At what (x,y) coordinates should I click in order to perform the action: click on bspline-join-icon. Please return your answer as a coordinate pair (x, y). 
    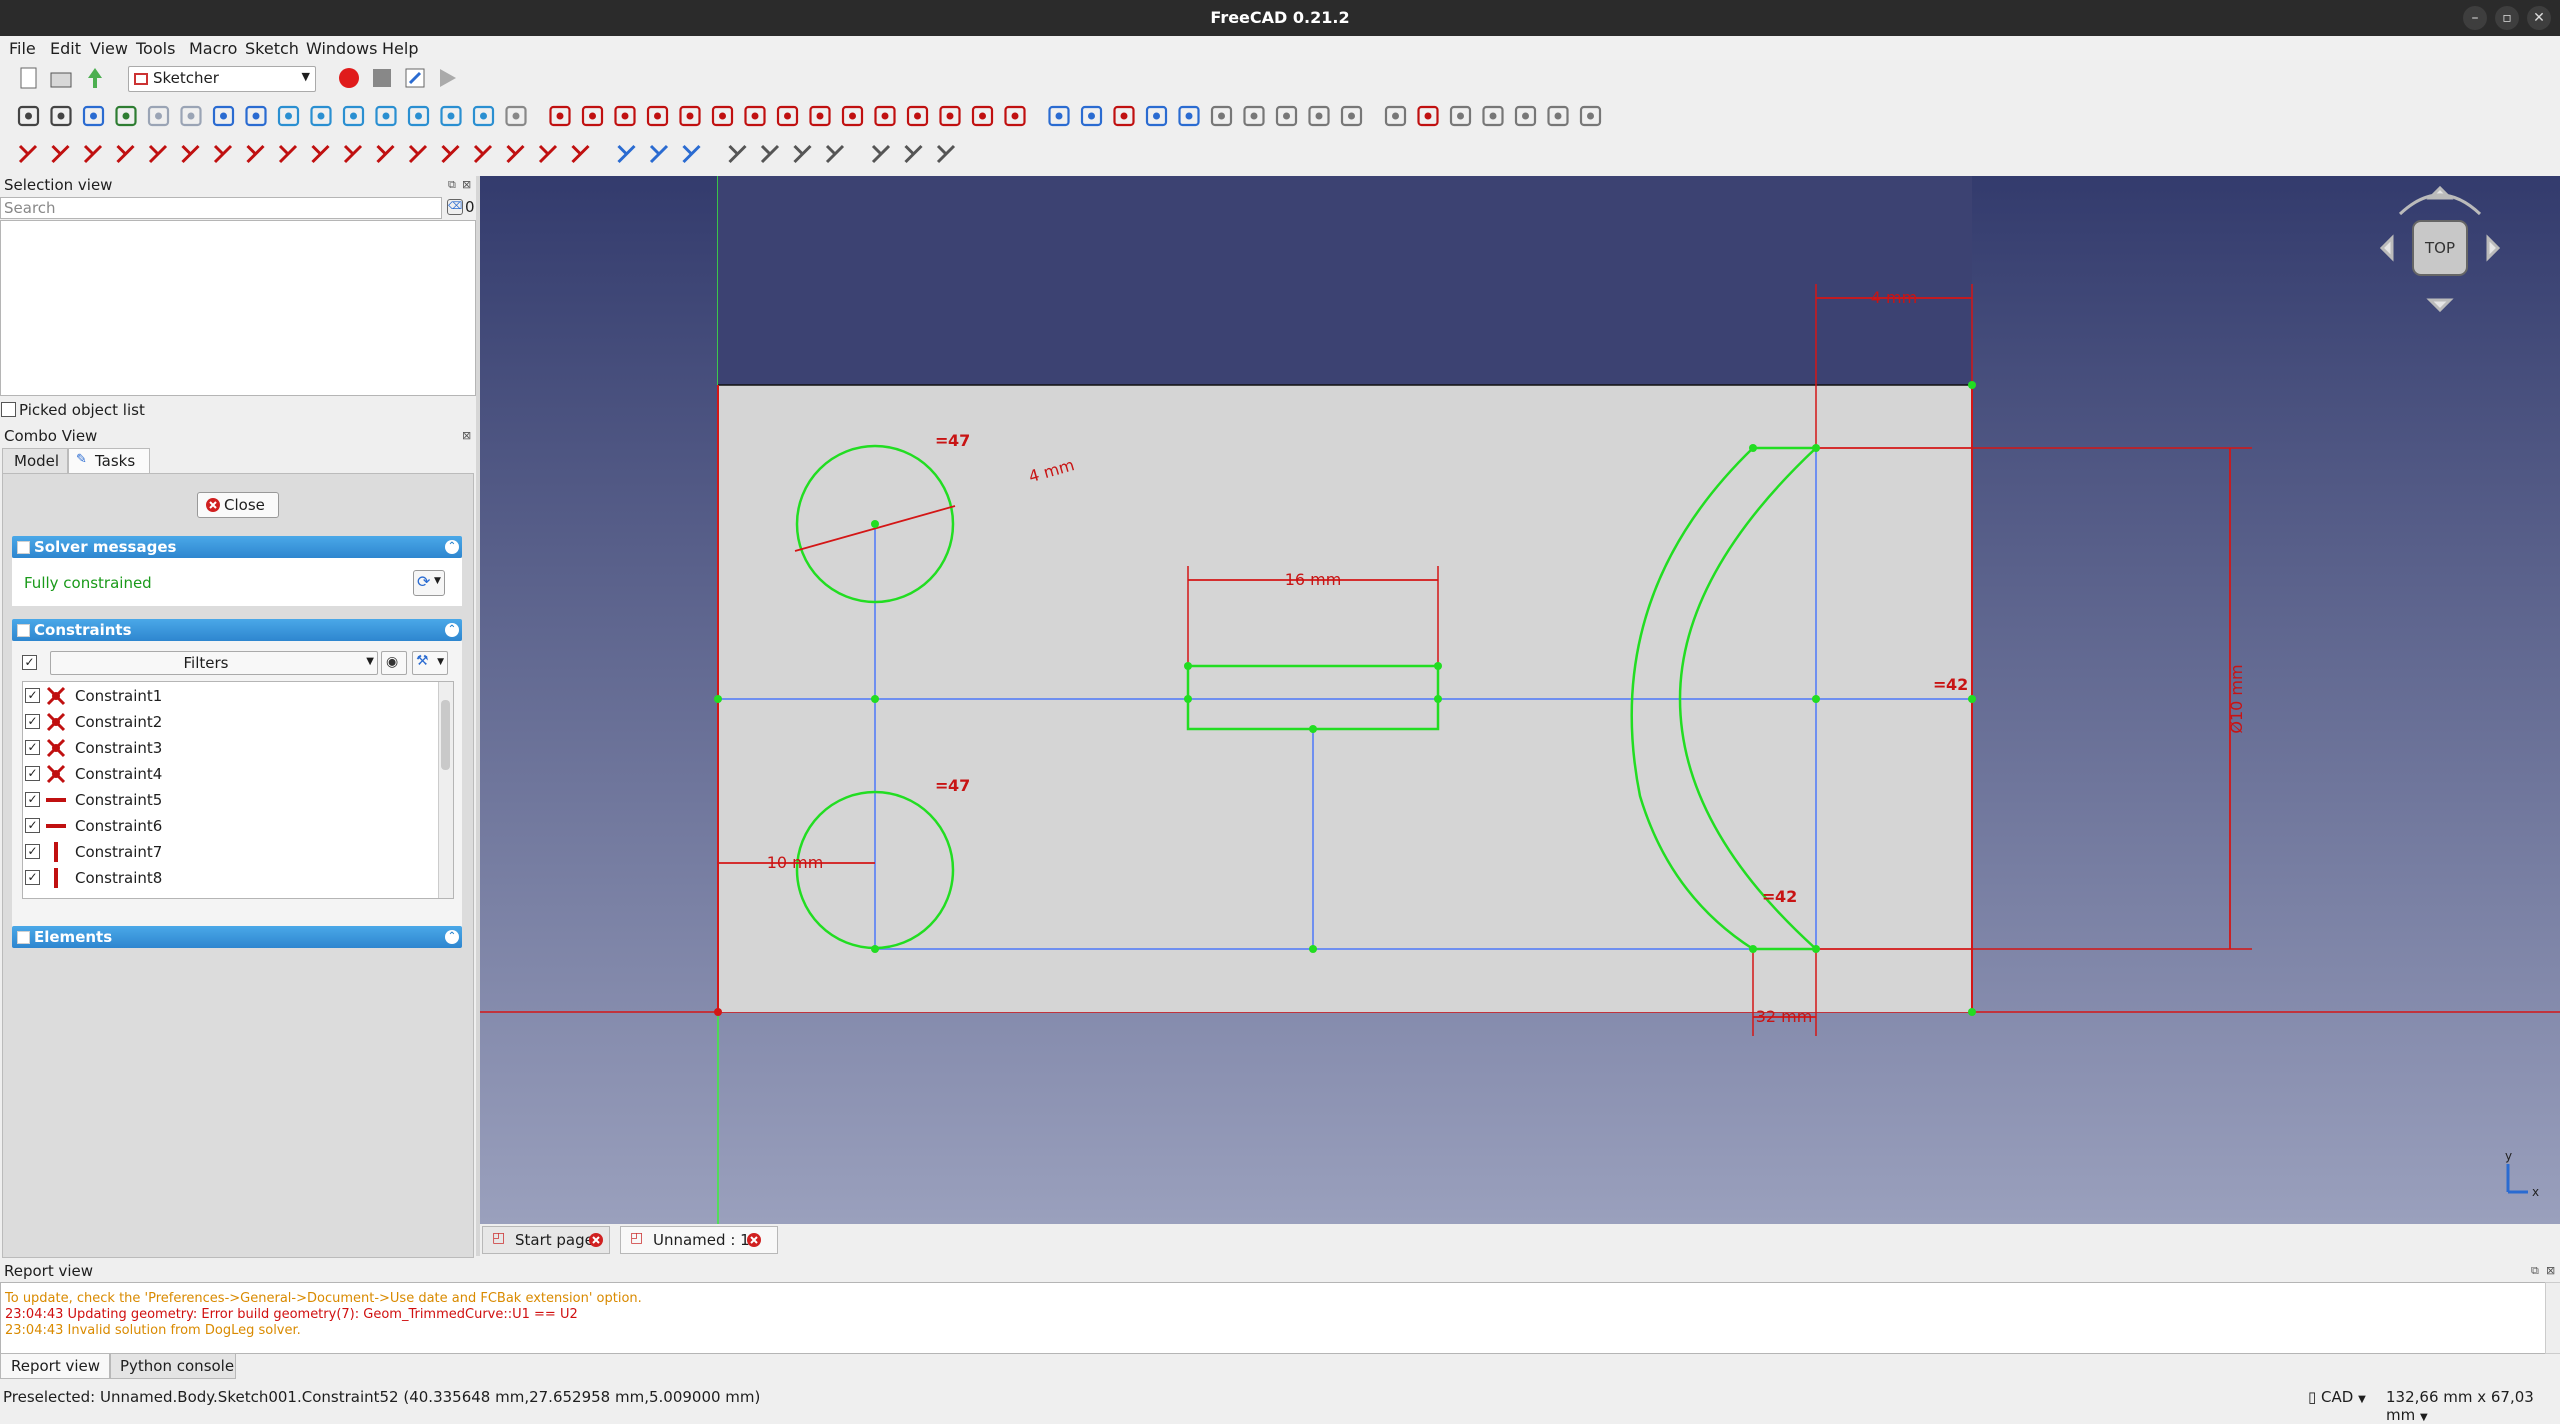
    Looking at the image, I should click on (1493, 116).